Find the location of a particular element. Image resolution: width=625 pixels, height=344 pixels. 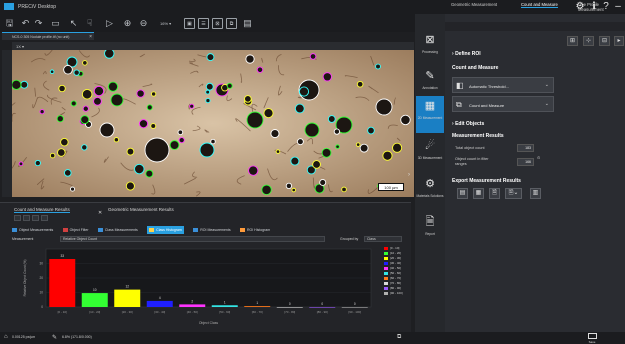

zoom-in-icon: ⊕ is located at coordinates (127, 23).